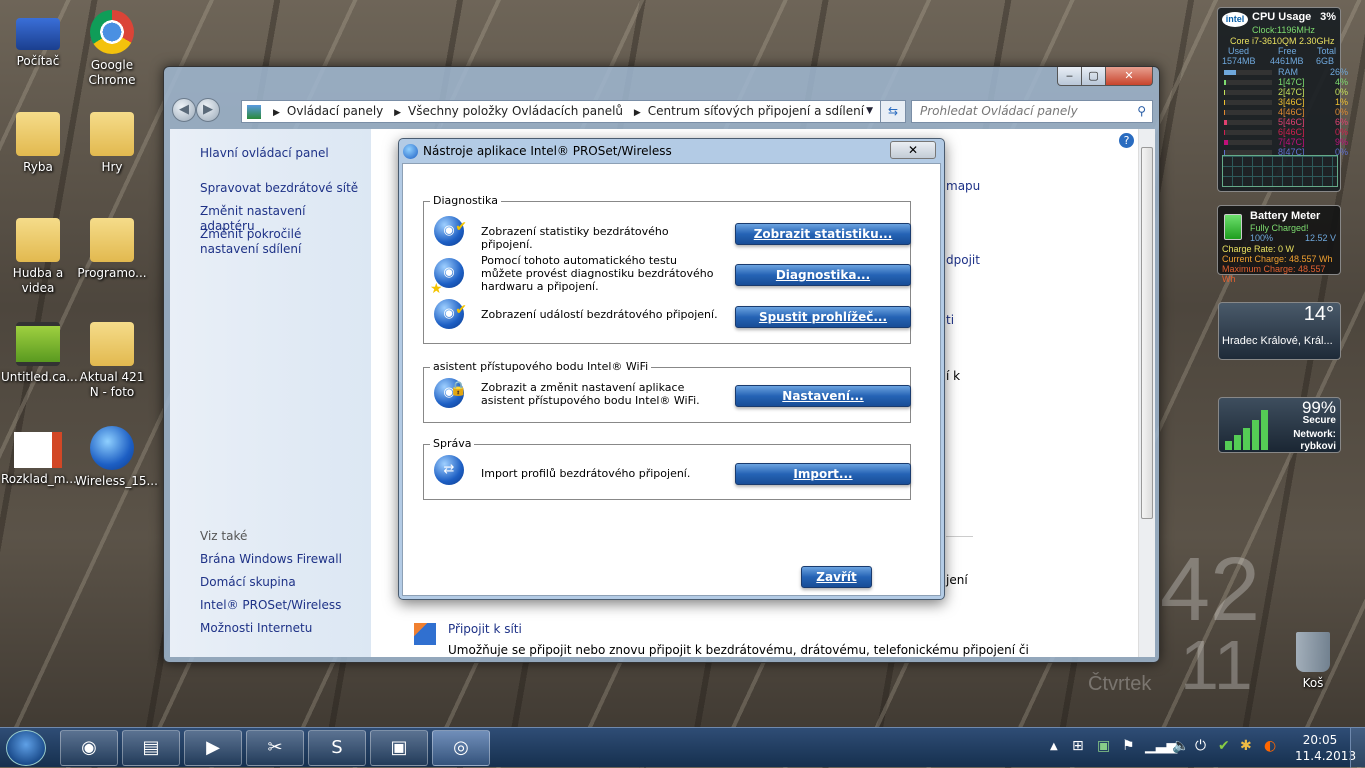 The image size is (1365, 768). I want to click on desktop-icon-aktual: Aktual 421 N - foto, so click(112, 361).